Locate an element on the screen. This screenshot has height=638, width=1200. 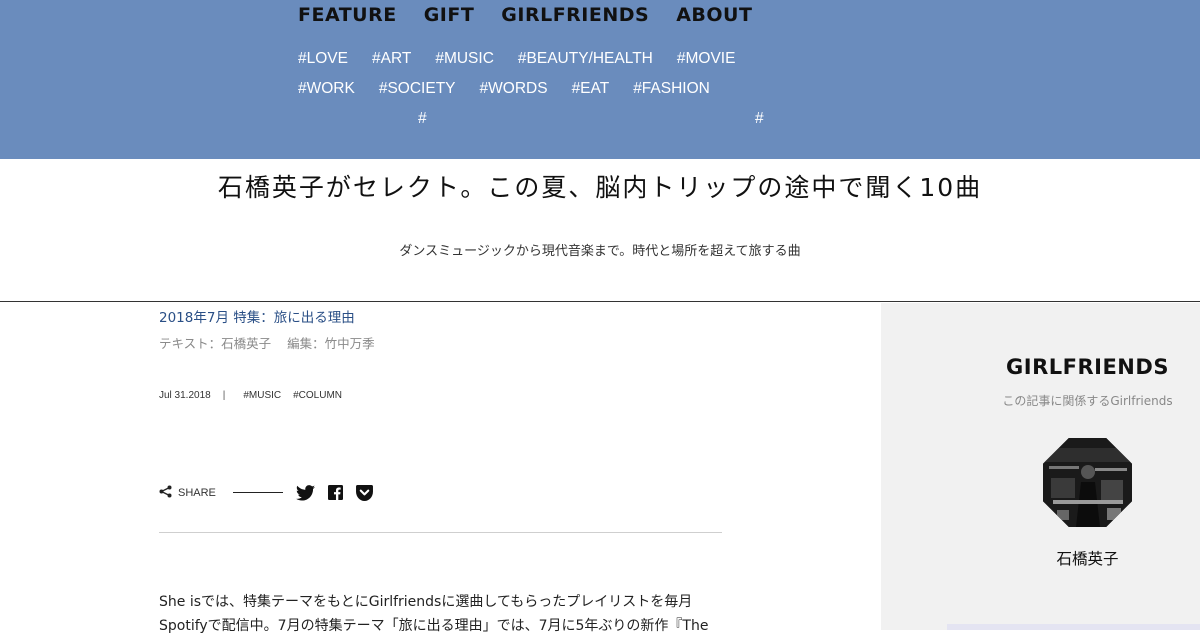
share-label: SHARE is located at coordinates (197, 492).